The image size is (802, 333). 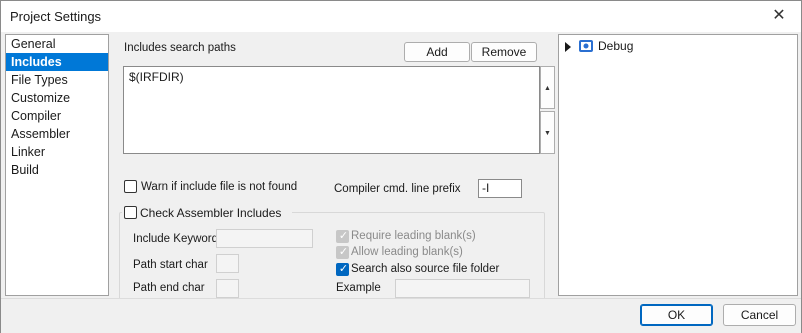 I want to click on example-label: Example, so click(x=358, y=288).